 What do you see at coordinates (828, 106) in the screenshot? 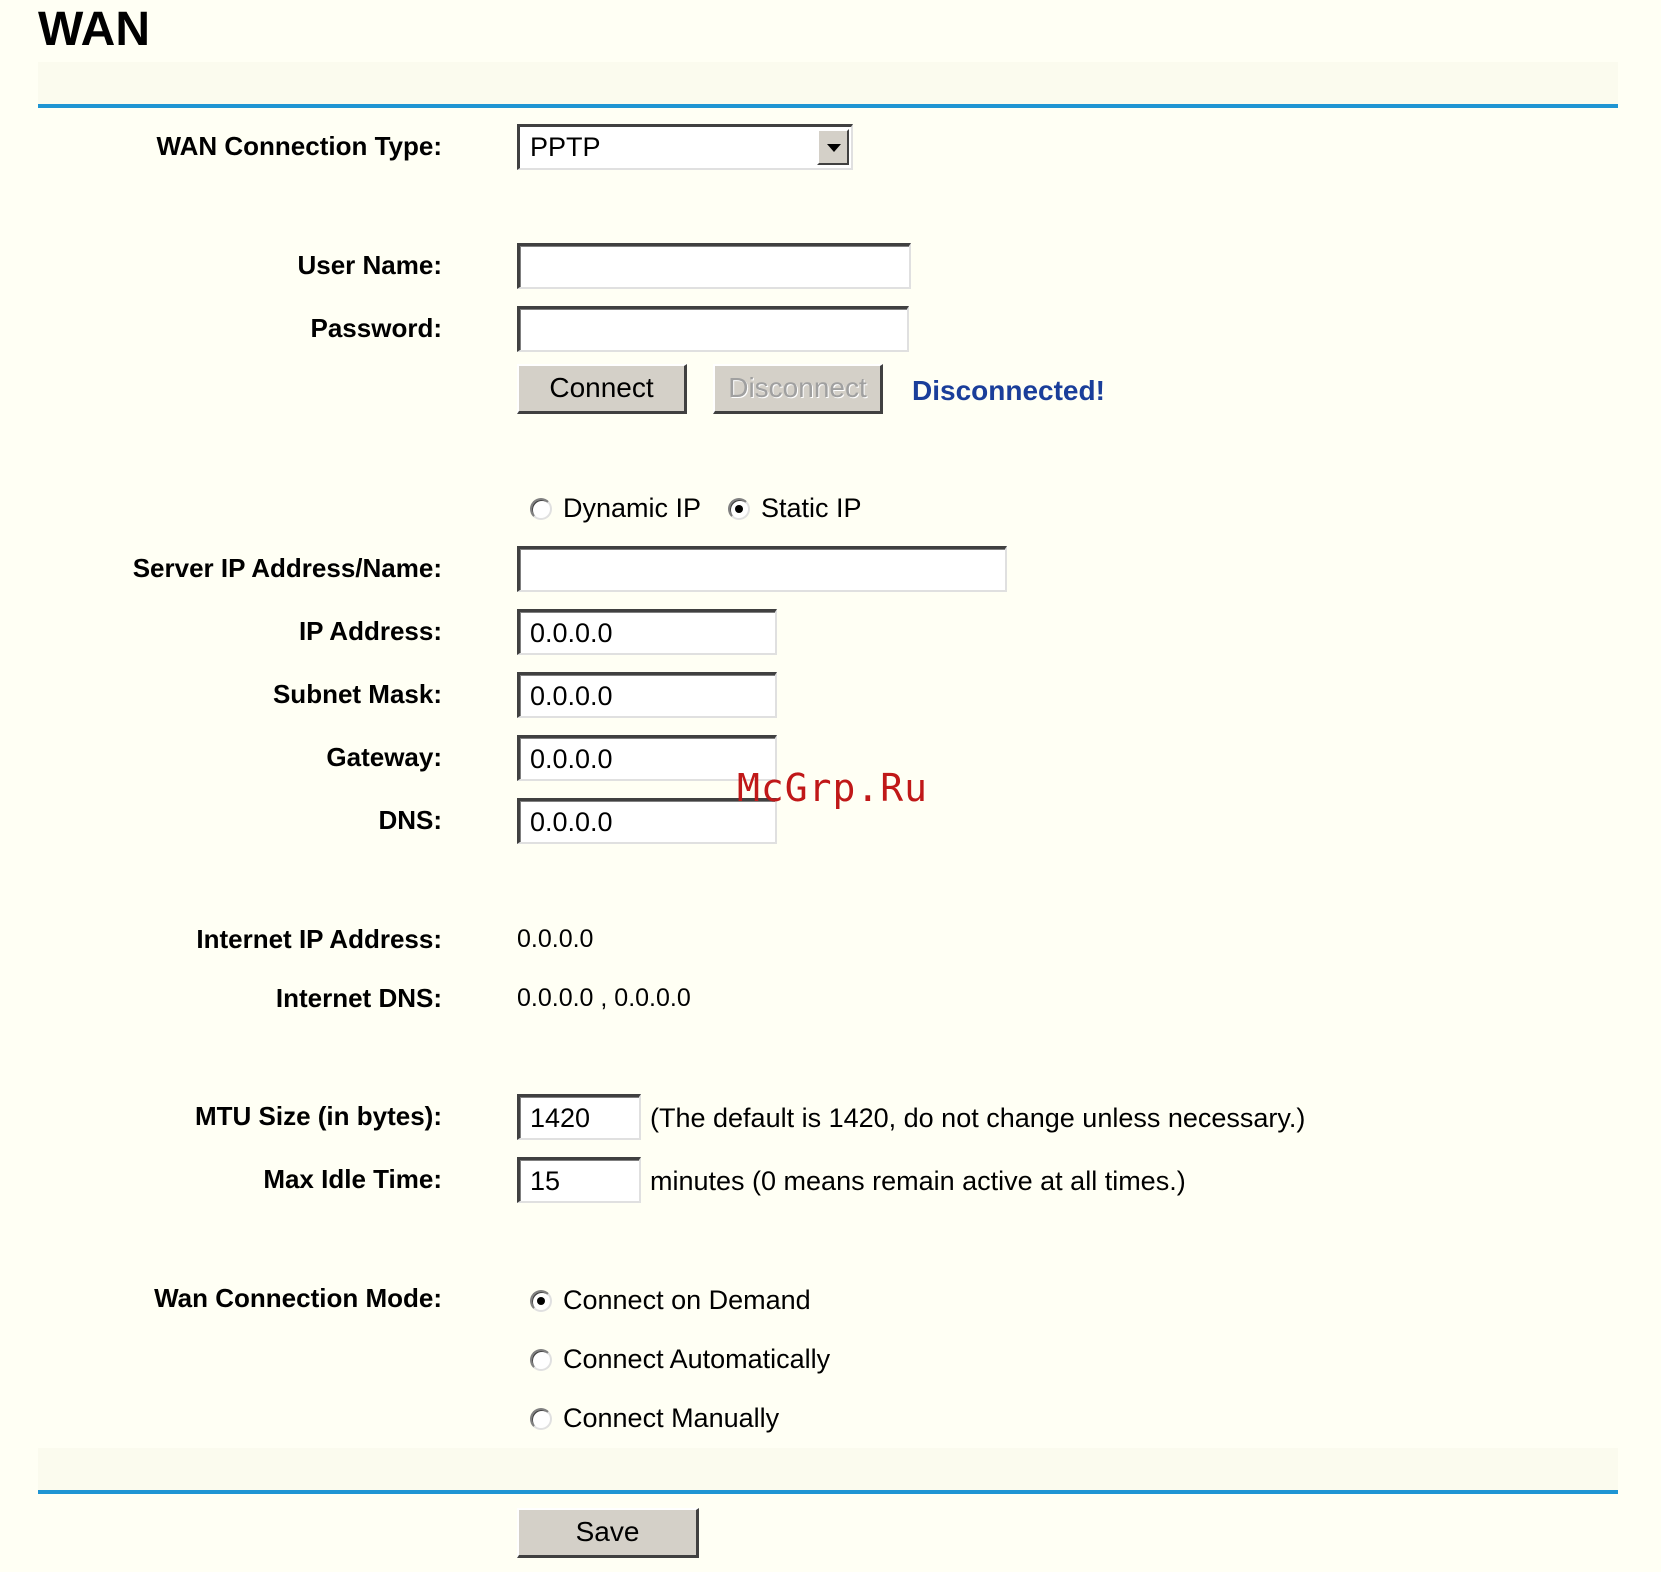
I see `top-divider` at bounding box center [828, 106].